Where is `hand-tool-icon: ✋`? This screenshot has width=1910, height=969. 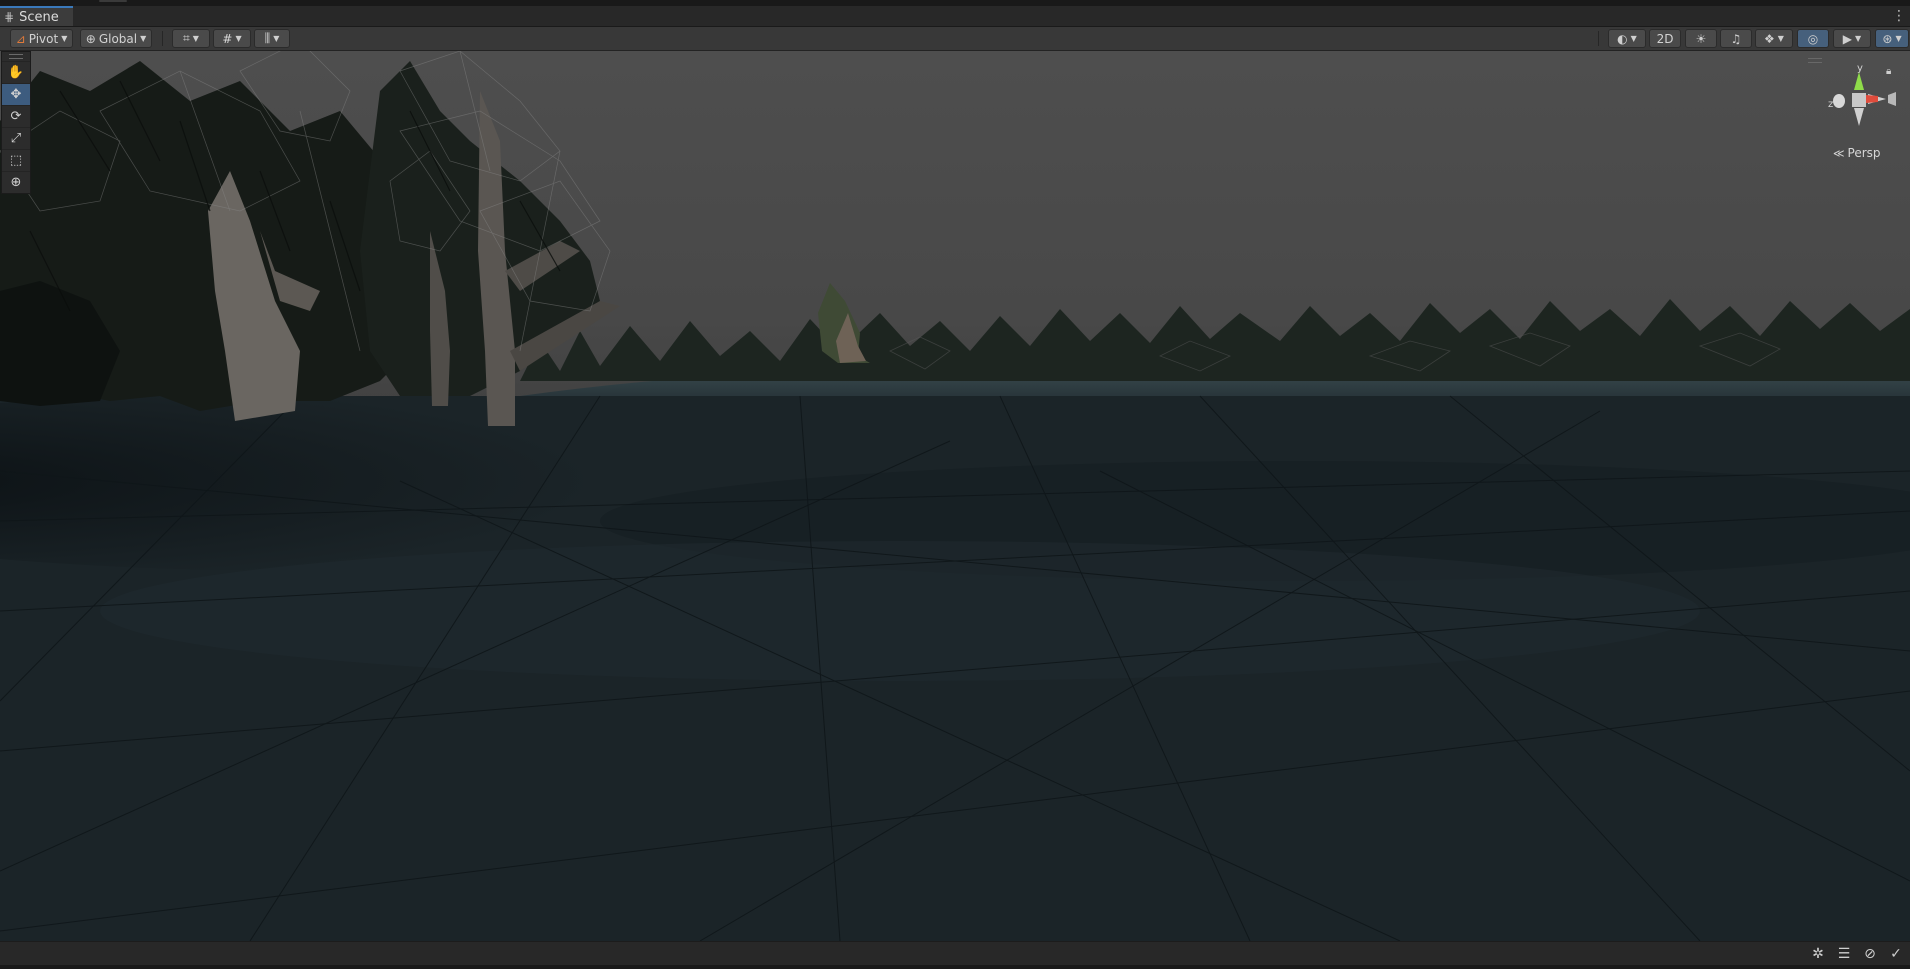
hand-tool-icon: ✋ is located at coordinates (16, 72).